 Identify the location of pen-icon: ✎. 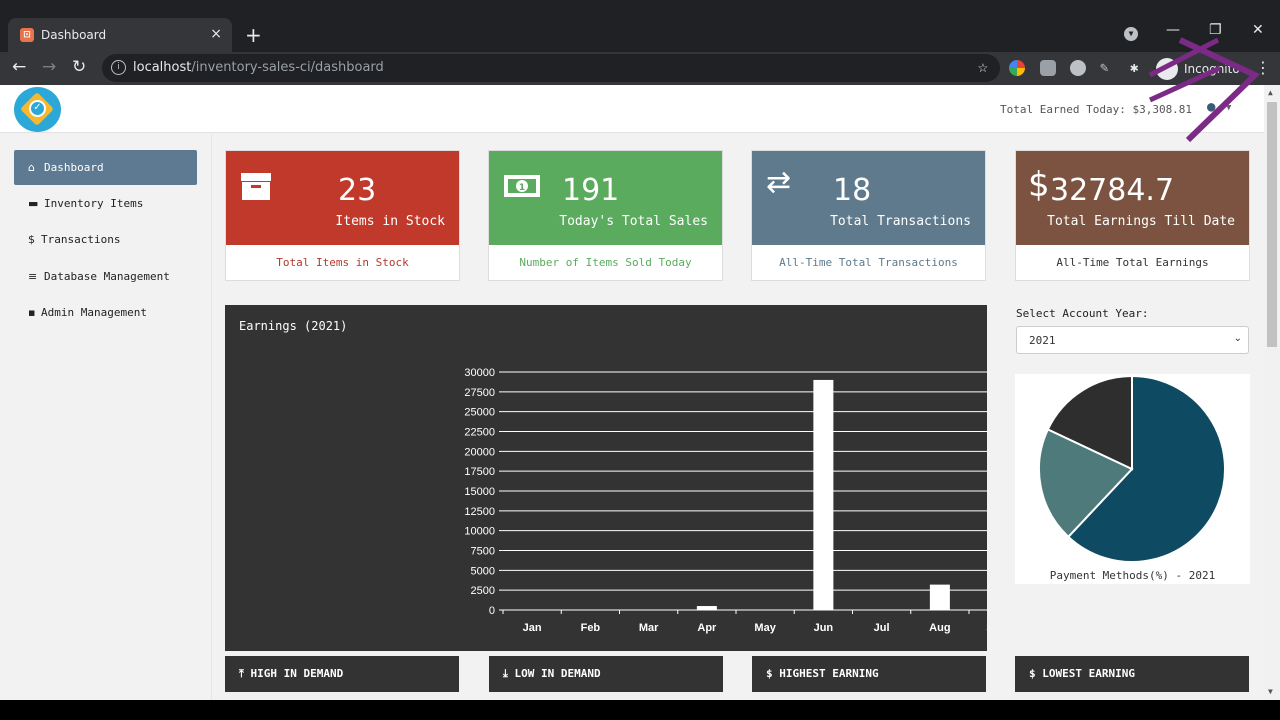
(1108, 68).